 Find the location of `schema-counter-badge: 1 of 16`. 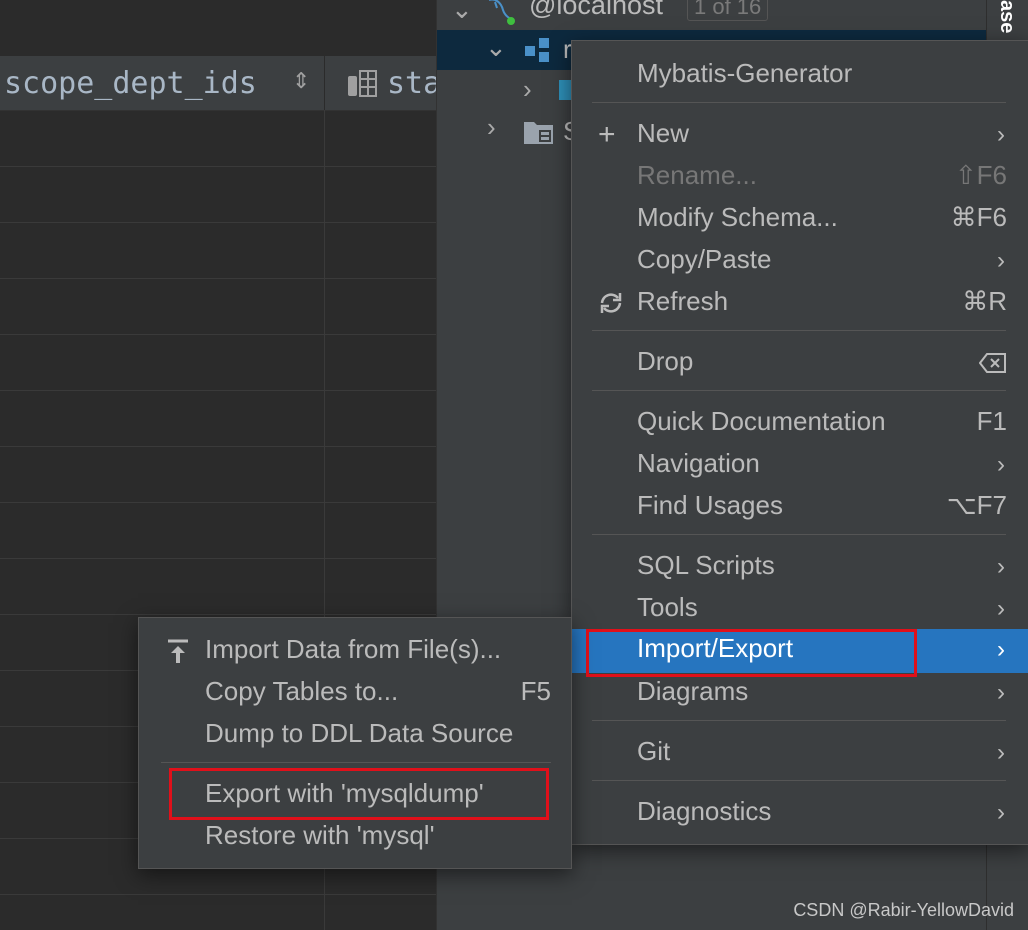

schema-counter-badge: 1 of 16 is located at coordinates (728, 10).